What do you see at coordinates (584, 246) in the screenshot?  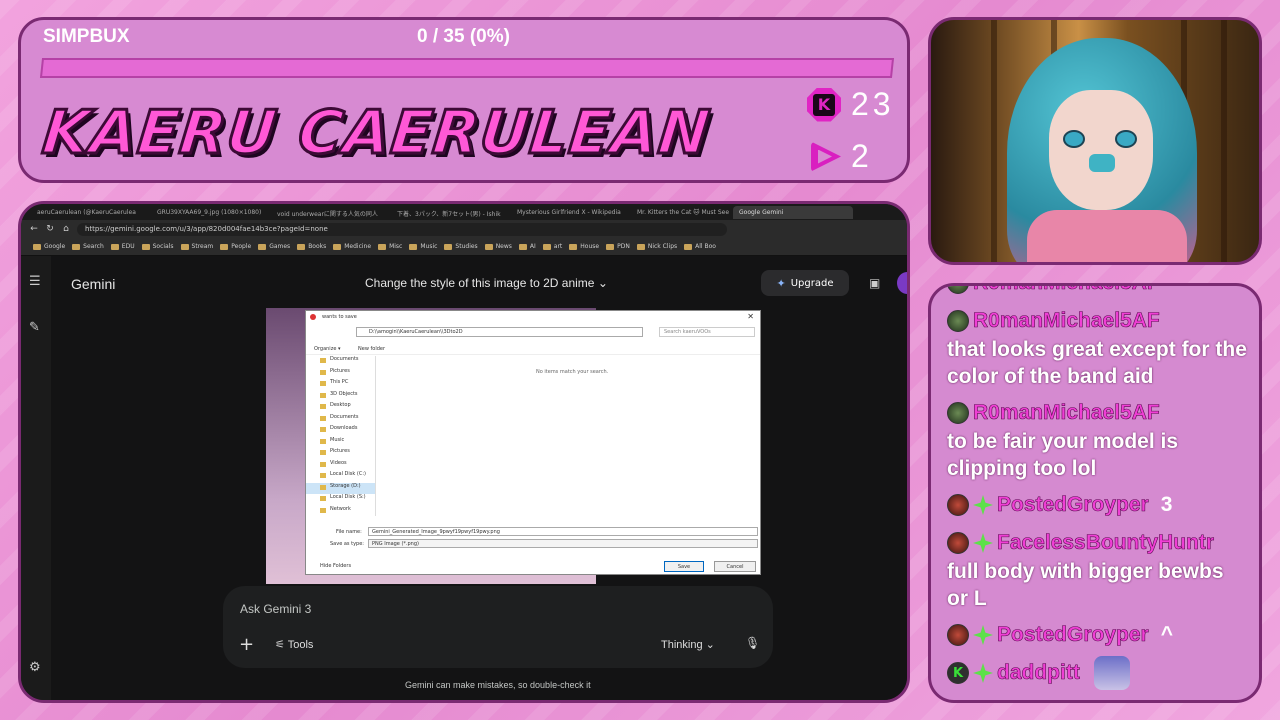 I see `bookmark: House` at bounding box center [584, 246].